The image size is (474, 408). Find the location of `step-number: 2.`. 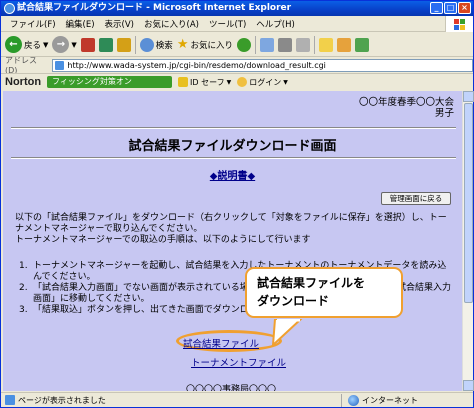

step-number: 2. is located at coordinates (23, 288).